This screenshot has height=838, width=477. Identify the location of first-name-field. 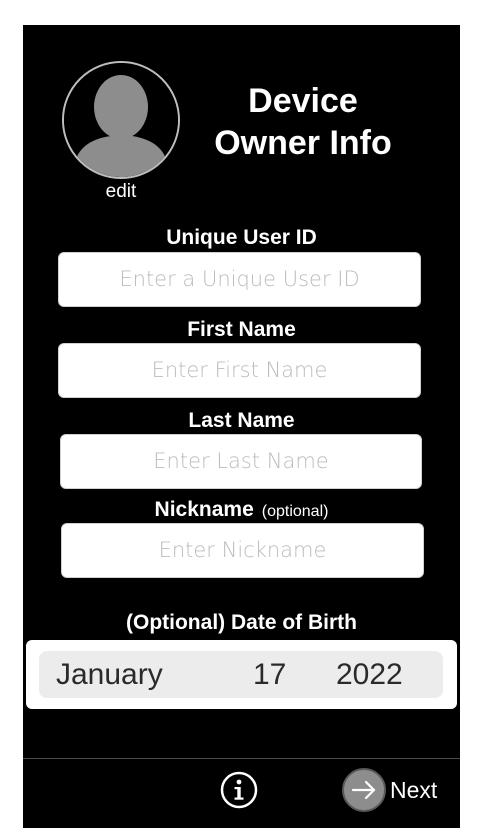
(239, 370).